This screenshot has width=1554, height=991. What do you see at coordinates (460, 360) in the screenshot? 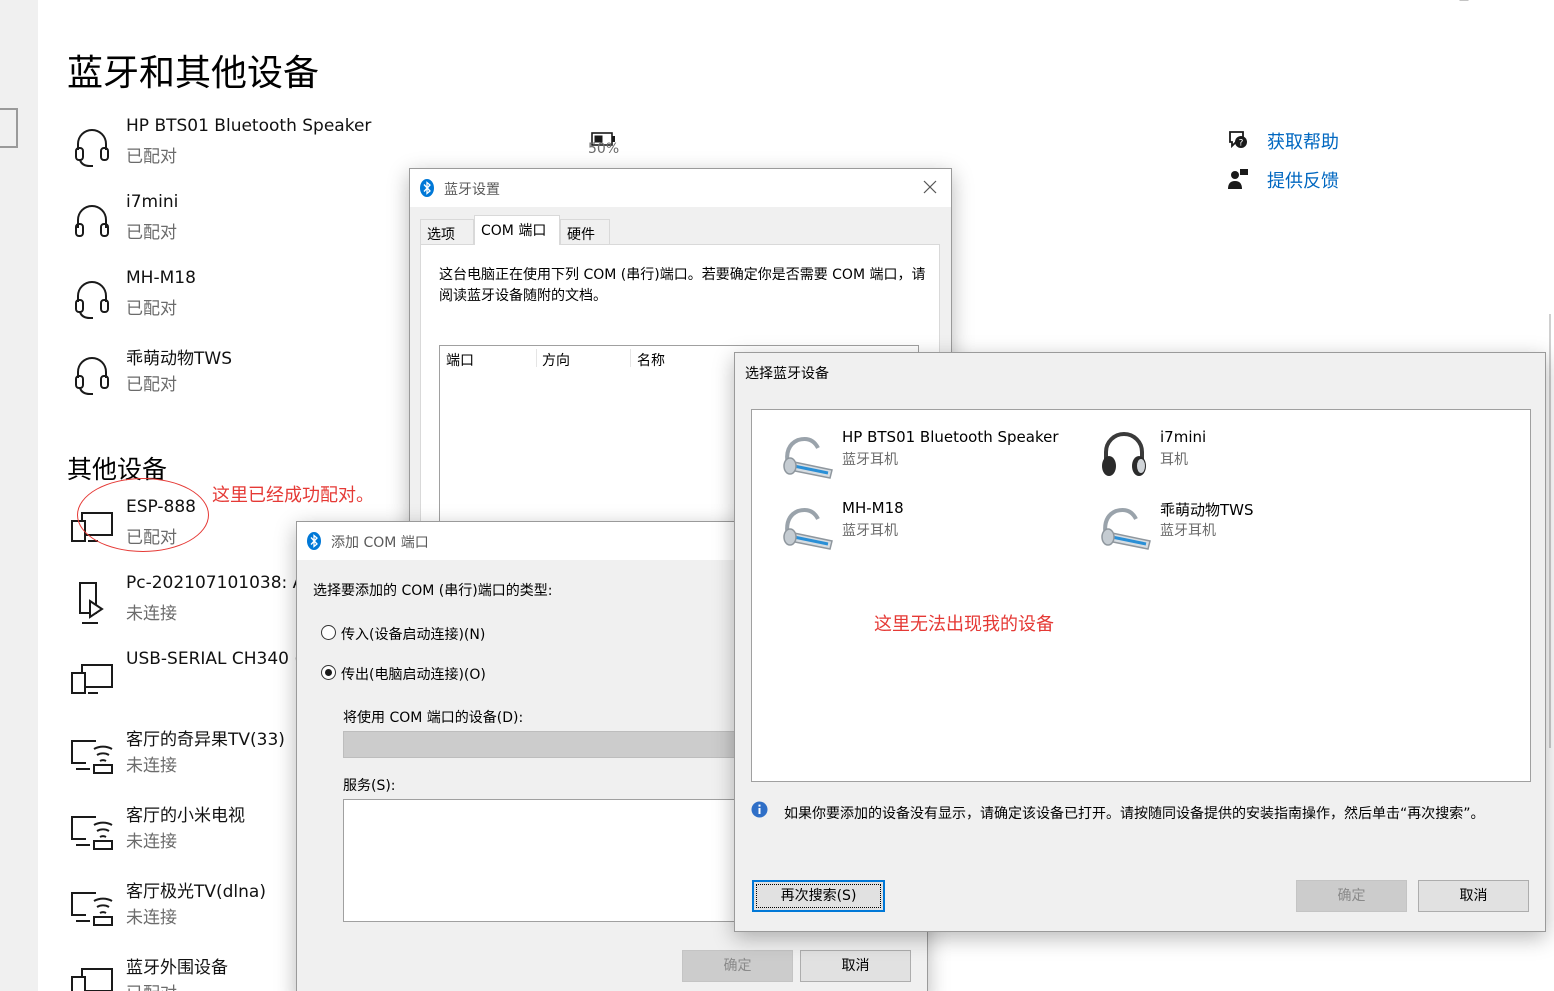
I see `column-header-port: 端口` at bounding box center [460, 360].